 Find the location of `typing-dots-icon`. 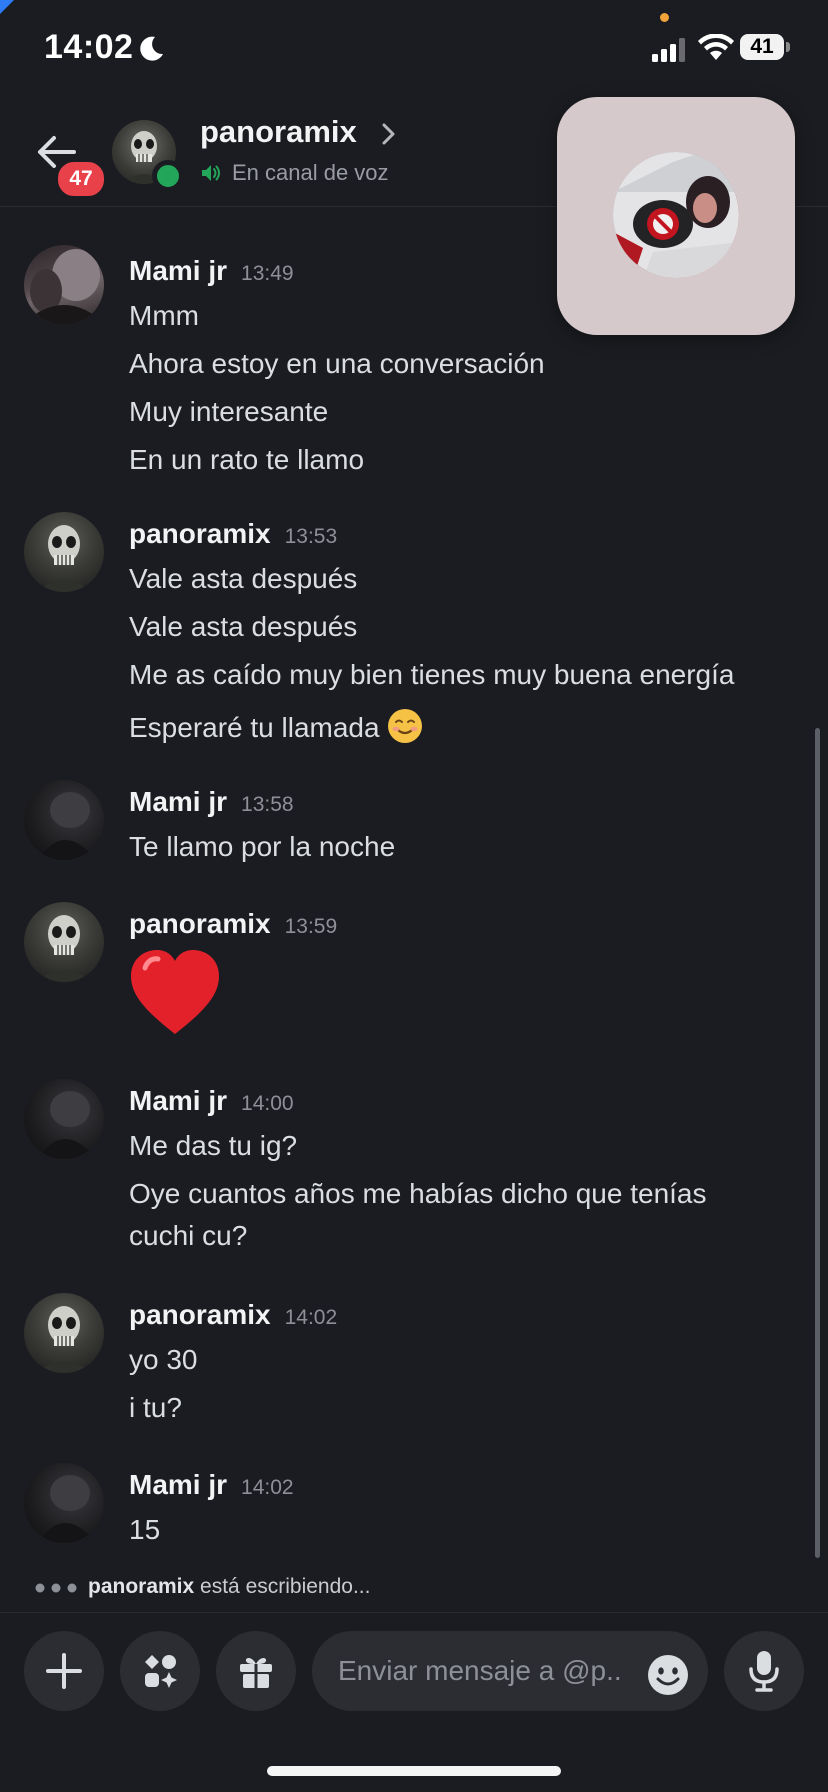

typing-dots-icon is located at coordinates (56, 1588).